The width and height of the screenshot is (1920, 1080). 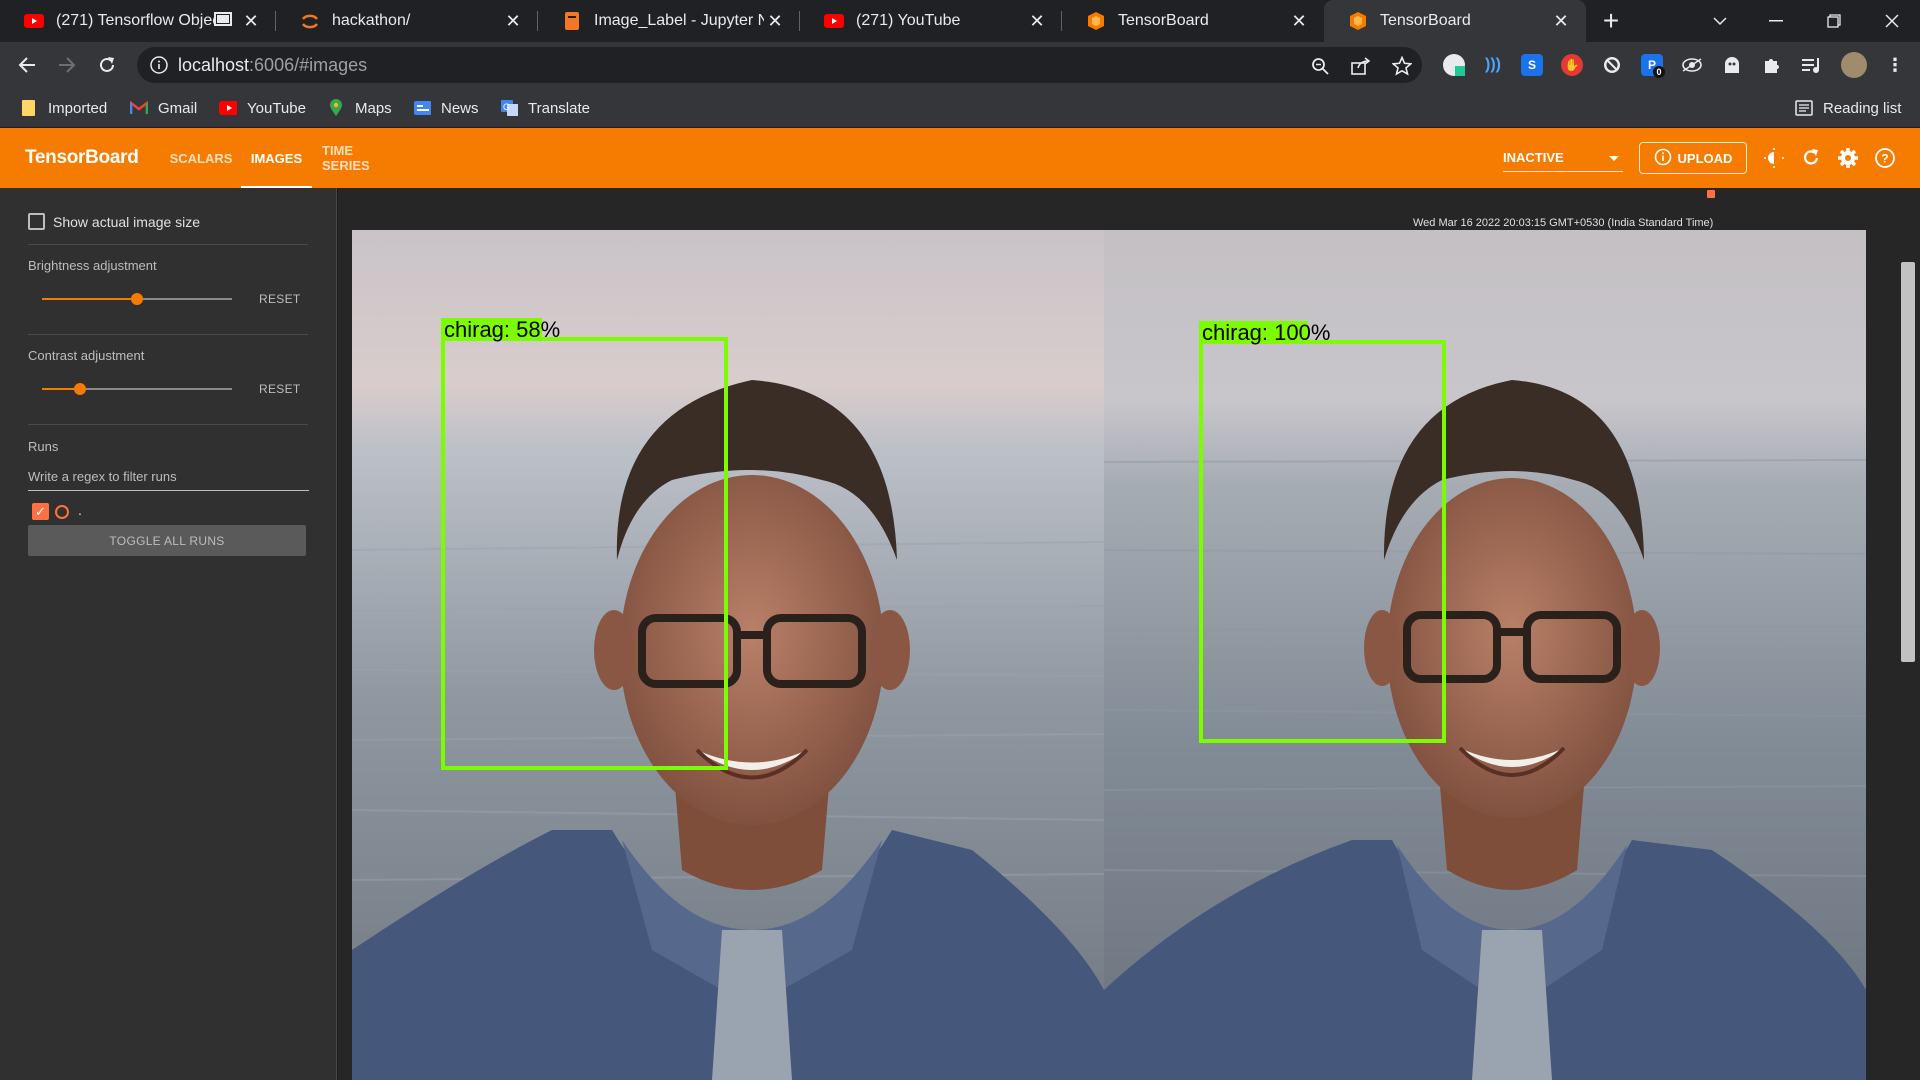 I want to click on contrast-slider, so click(x=137, y=389).